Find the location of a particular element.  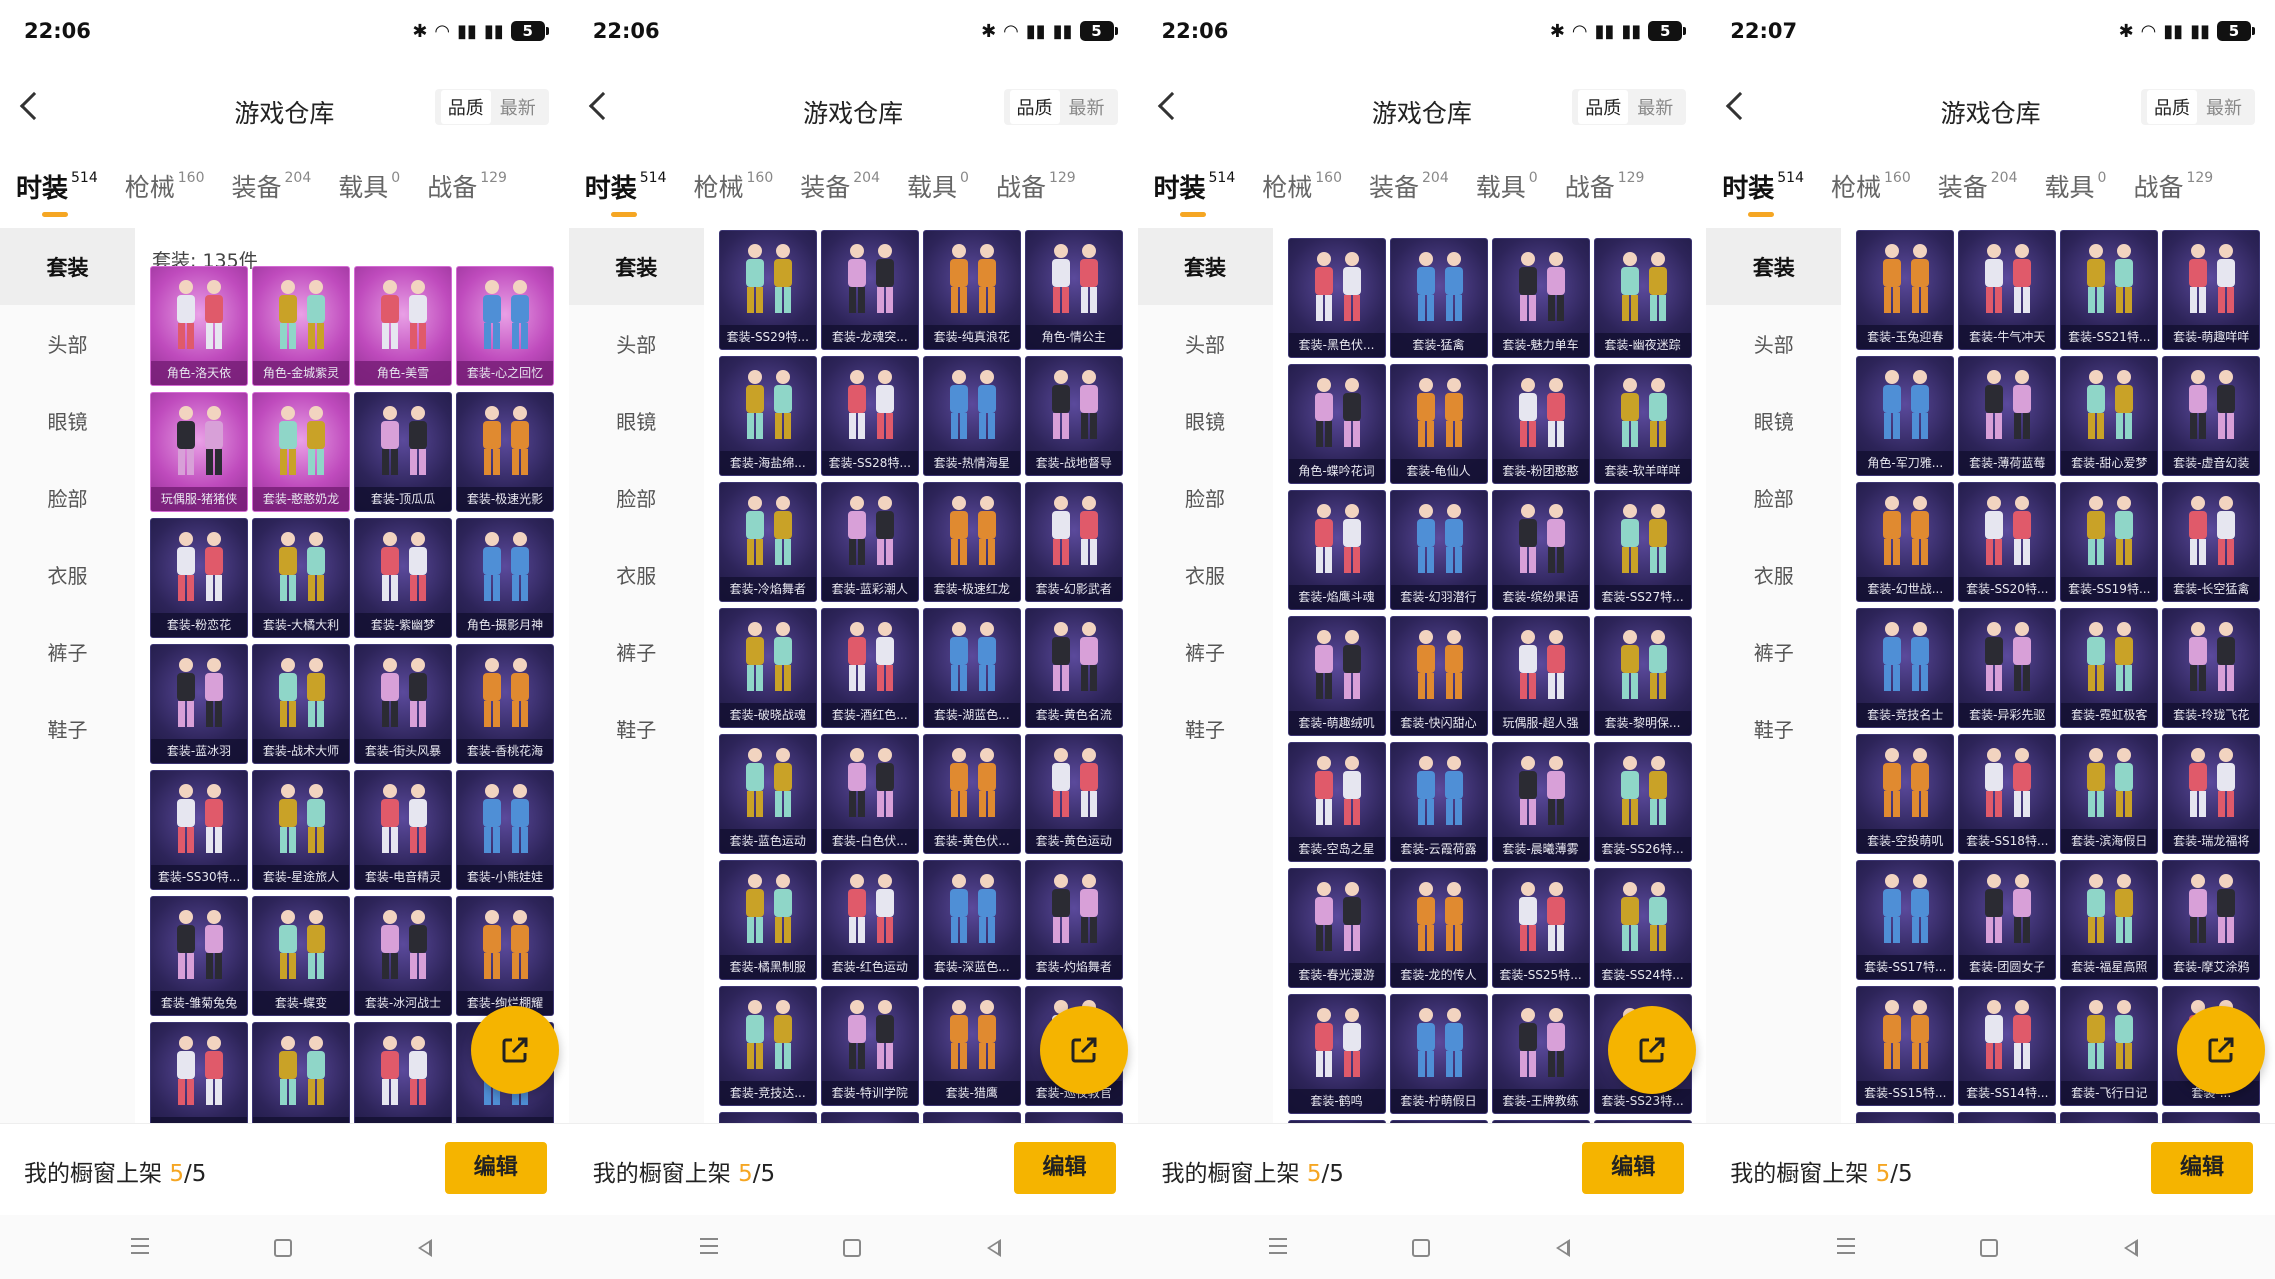

outfit-card: 套装-幽夜迷踪 is located at coordinates (1642, 298).